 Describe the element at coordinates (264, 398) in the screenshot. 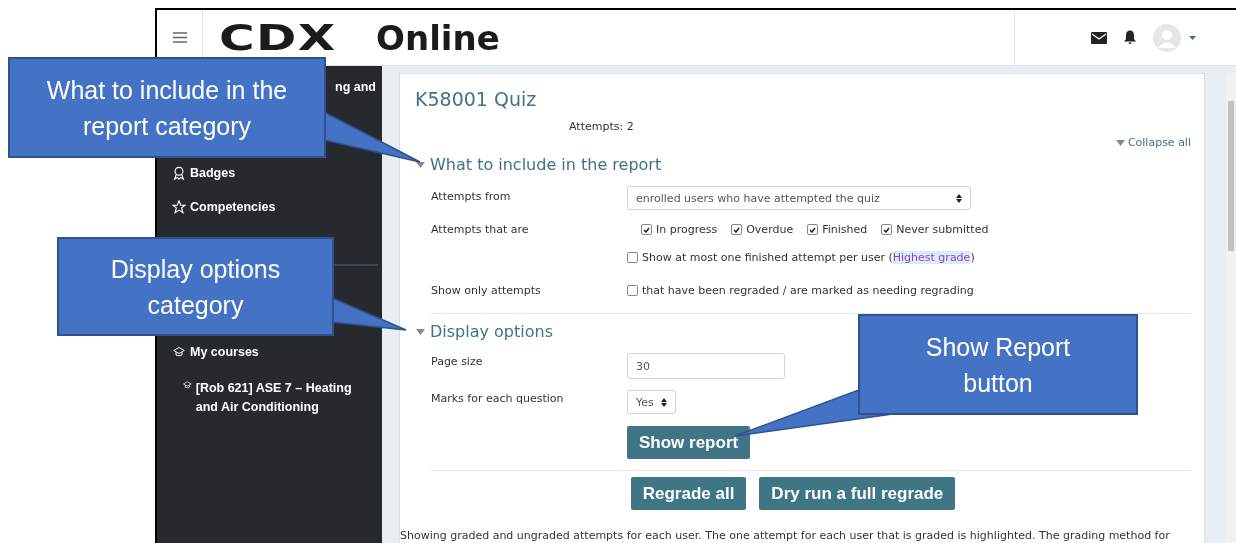

I see `sidebar-item: [Rob 621] ASE 7 – Heating and Air Conditioning` at that location.